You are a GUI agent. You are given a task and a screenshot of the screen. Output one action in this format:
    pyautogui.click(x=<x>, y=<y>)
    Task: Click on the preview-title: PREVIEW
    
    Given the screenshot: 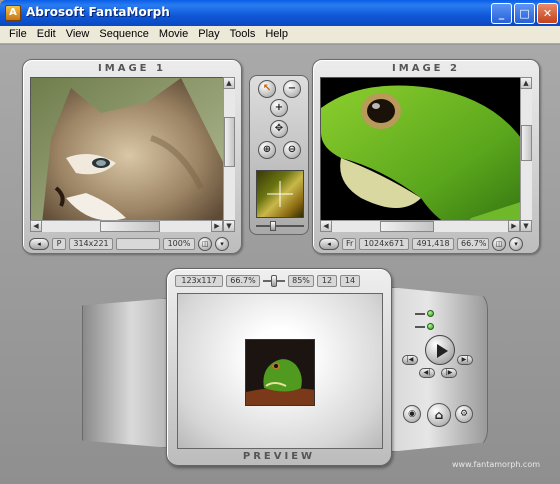 What is the action you would take?
    pyautogui.click(x=279, y=456)
    